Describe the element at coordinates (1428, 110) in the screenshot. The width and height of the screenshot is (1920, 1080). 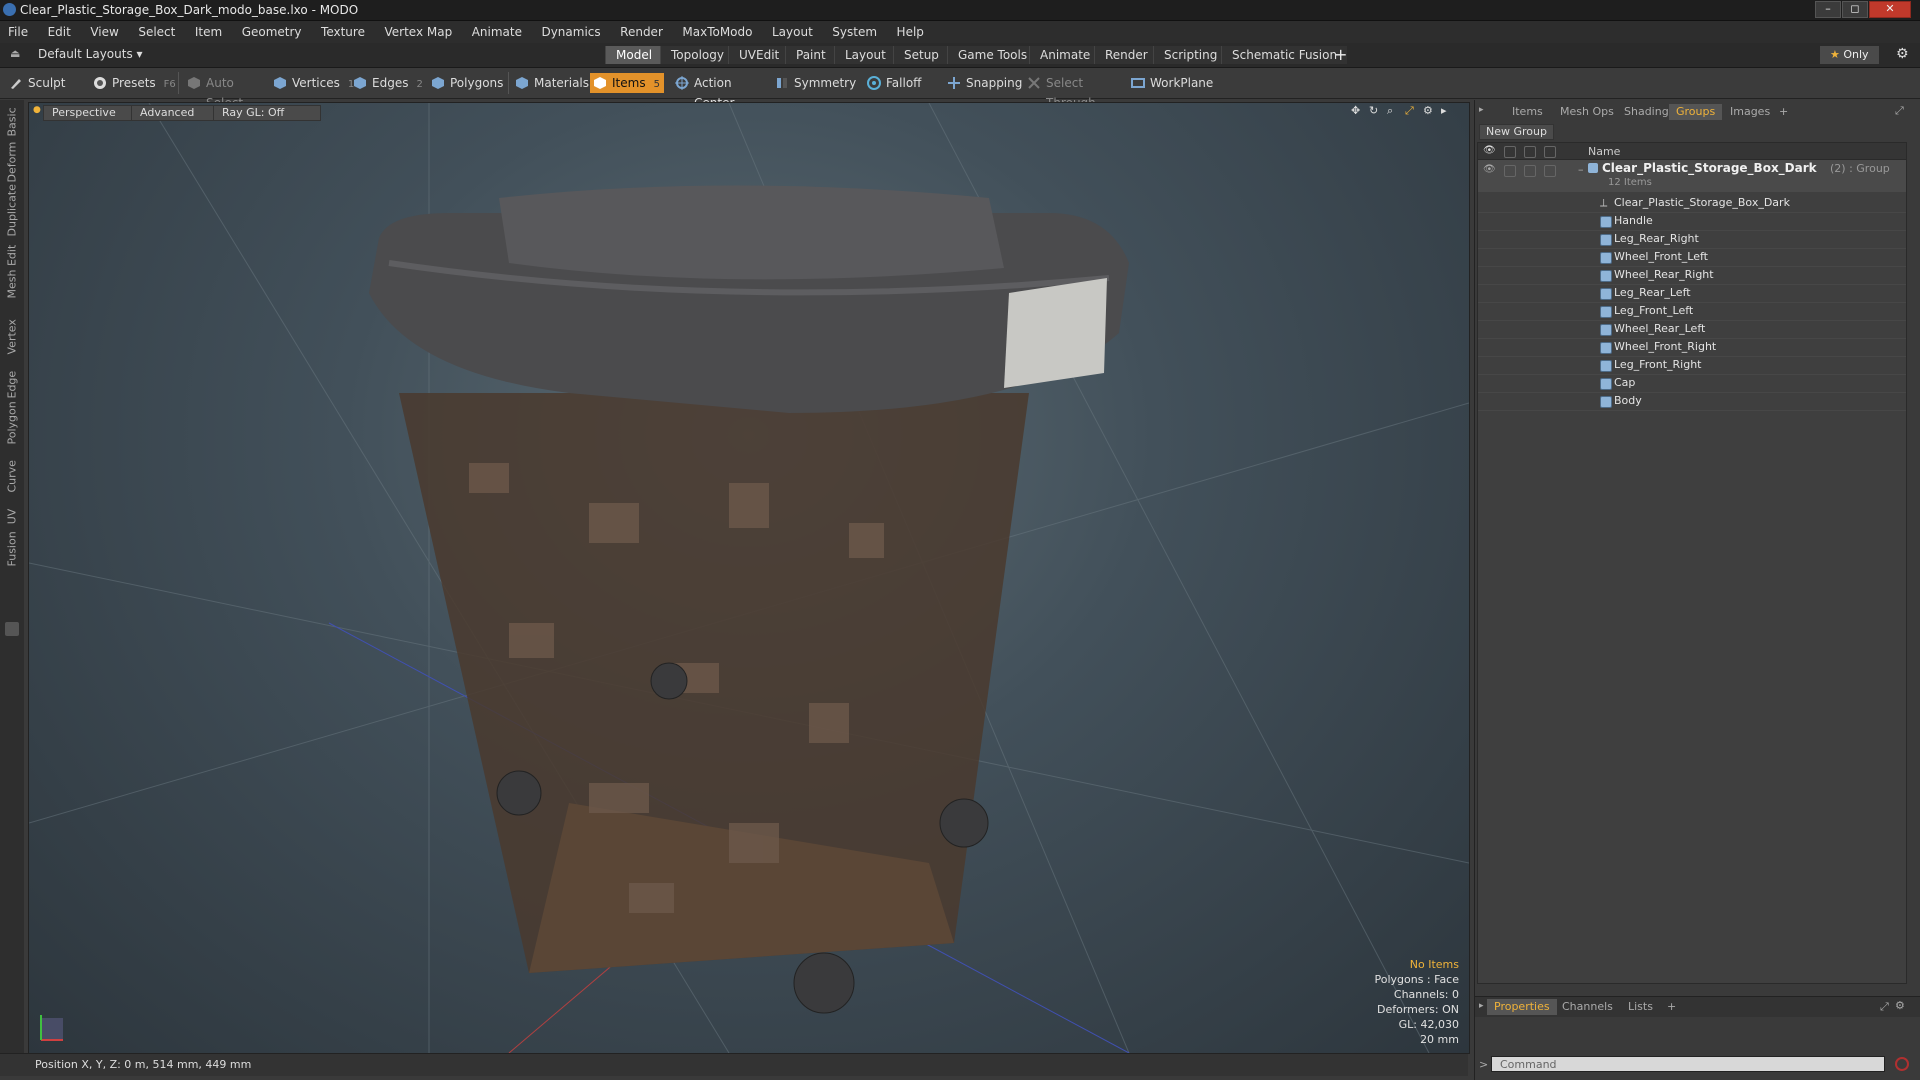
I see `viewport-settings-icon: ⚙` at that location.